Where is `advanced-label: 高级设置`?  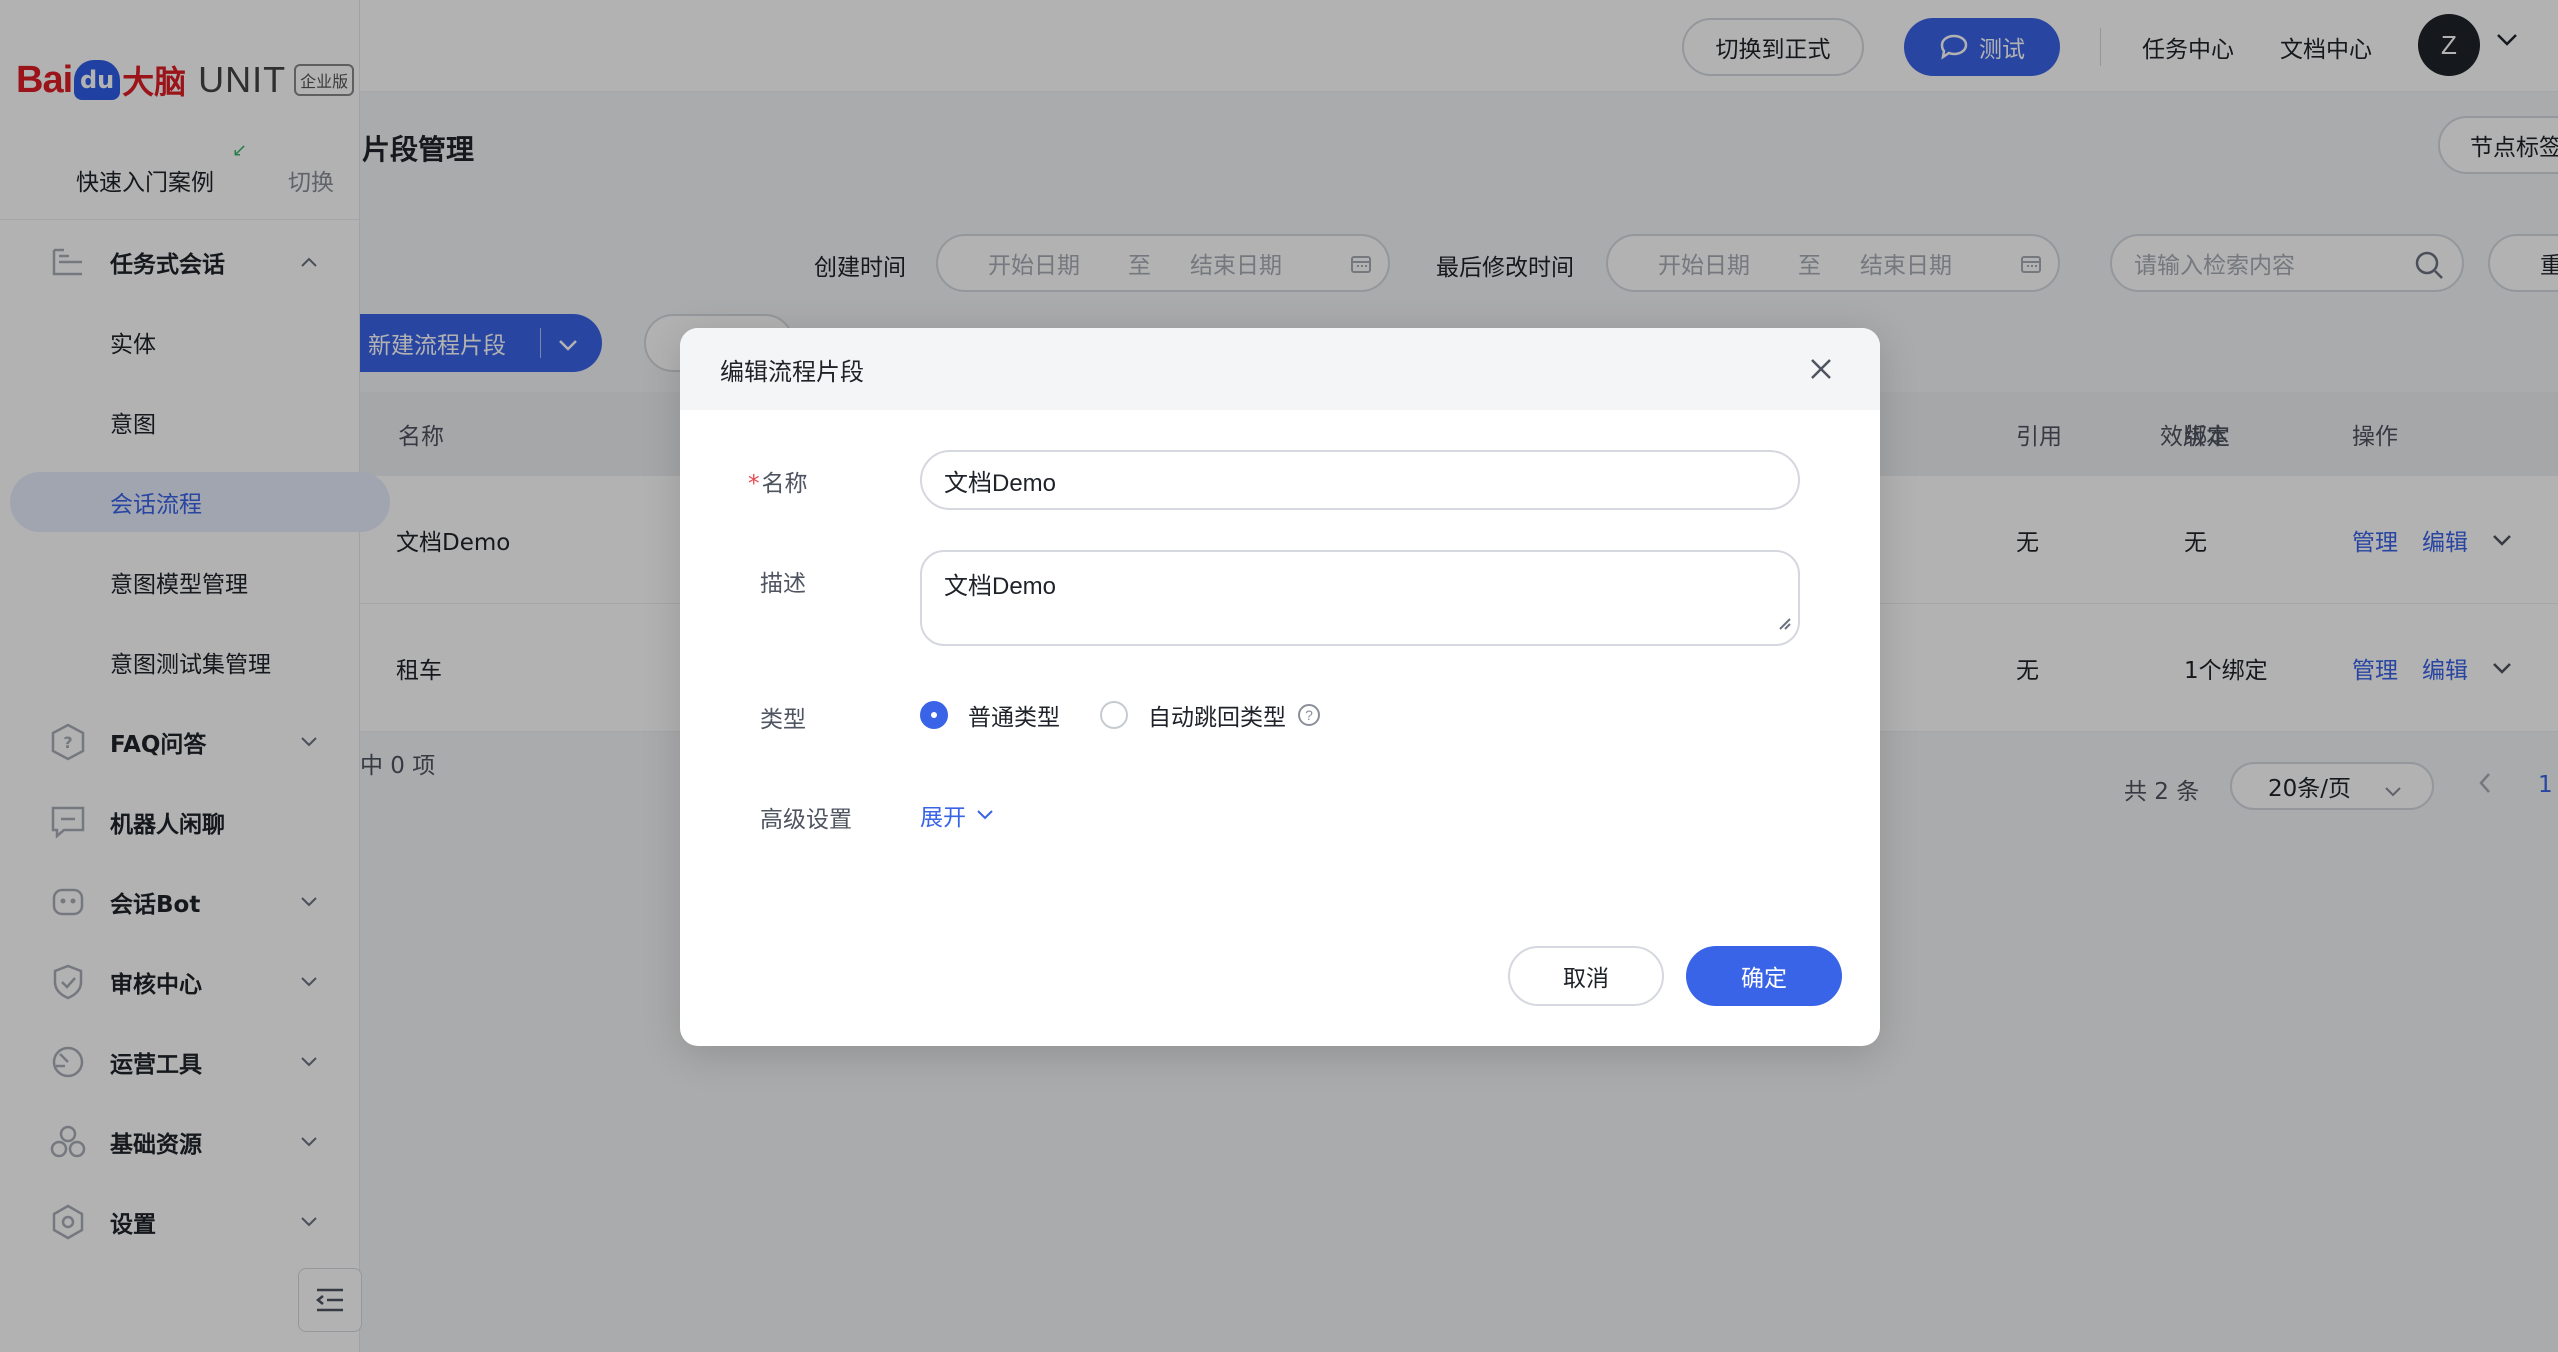
advanced-label: 高级设置 is located at coordinates (806, 820).